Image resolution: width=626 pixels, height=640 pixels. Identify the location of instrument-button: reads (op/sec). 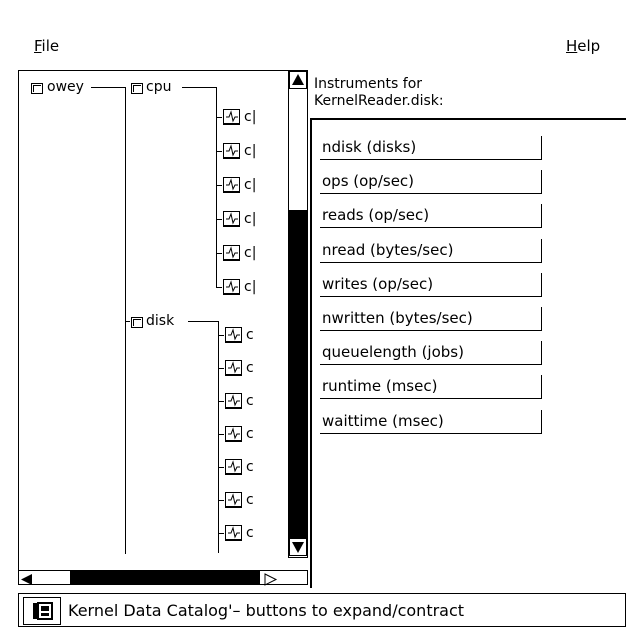
(431, 216).